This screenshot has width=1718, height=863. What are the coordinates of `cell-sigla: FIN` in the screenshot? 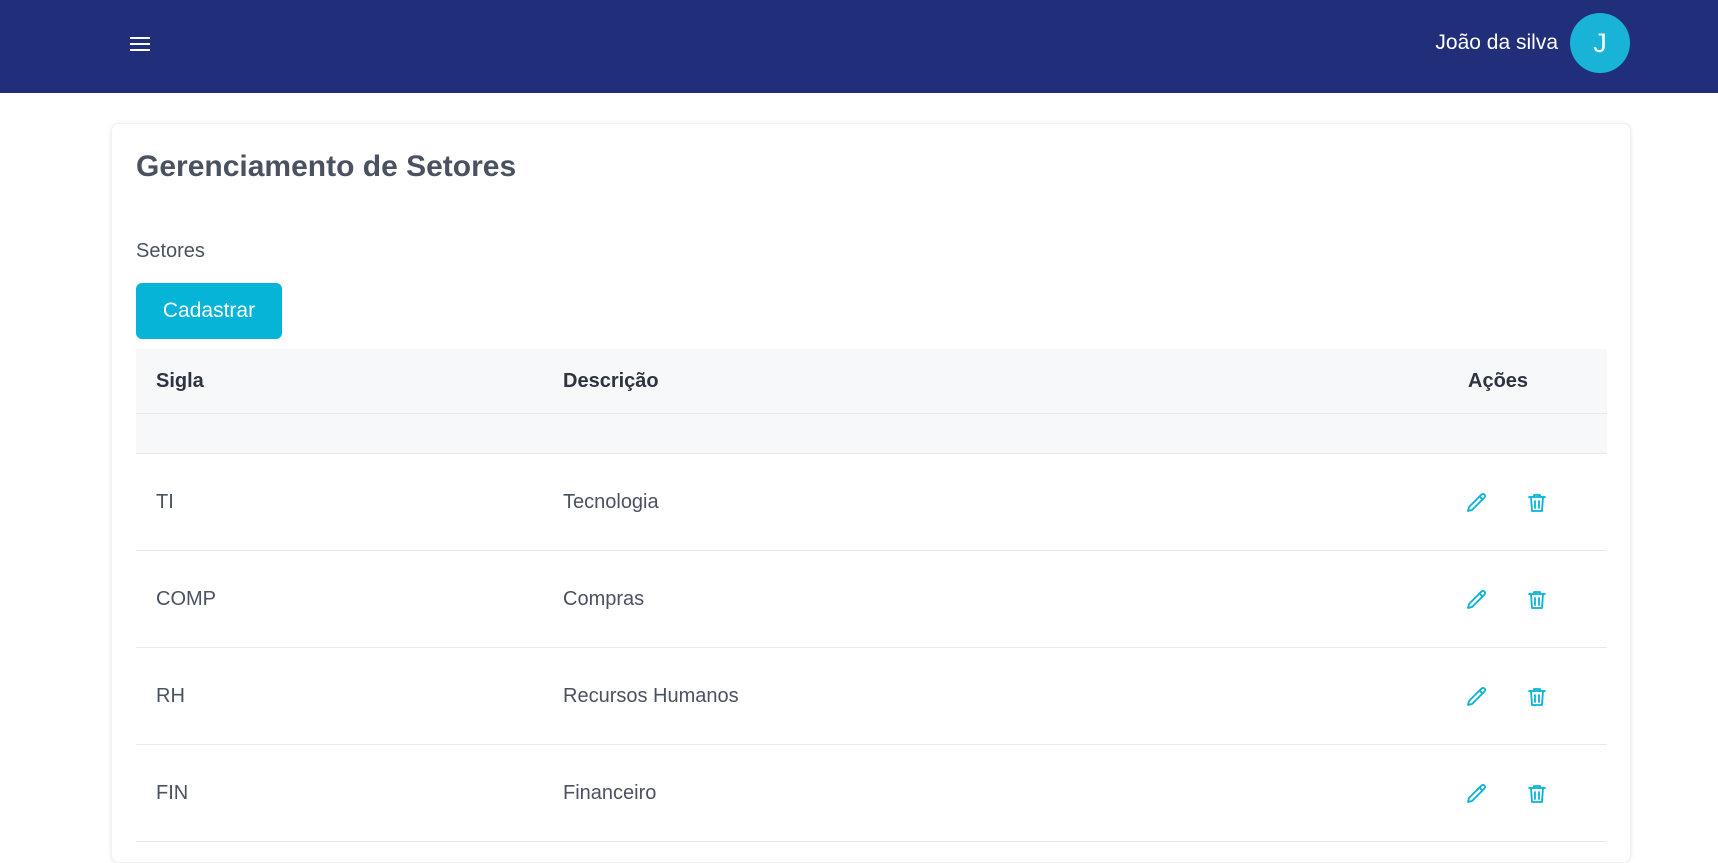 It's located at (172, 793).